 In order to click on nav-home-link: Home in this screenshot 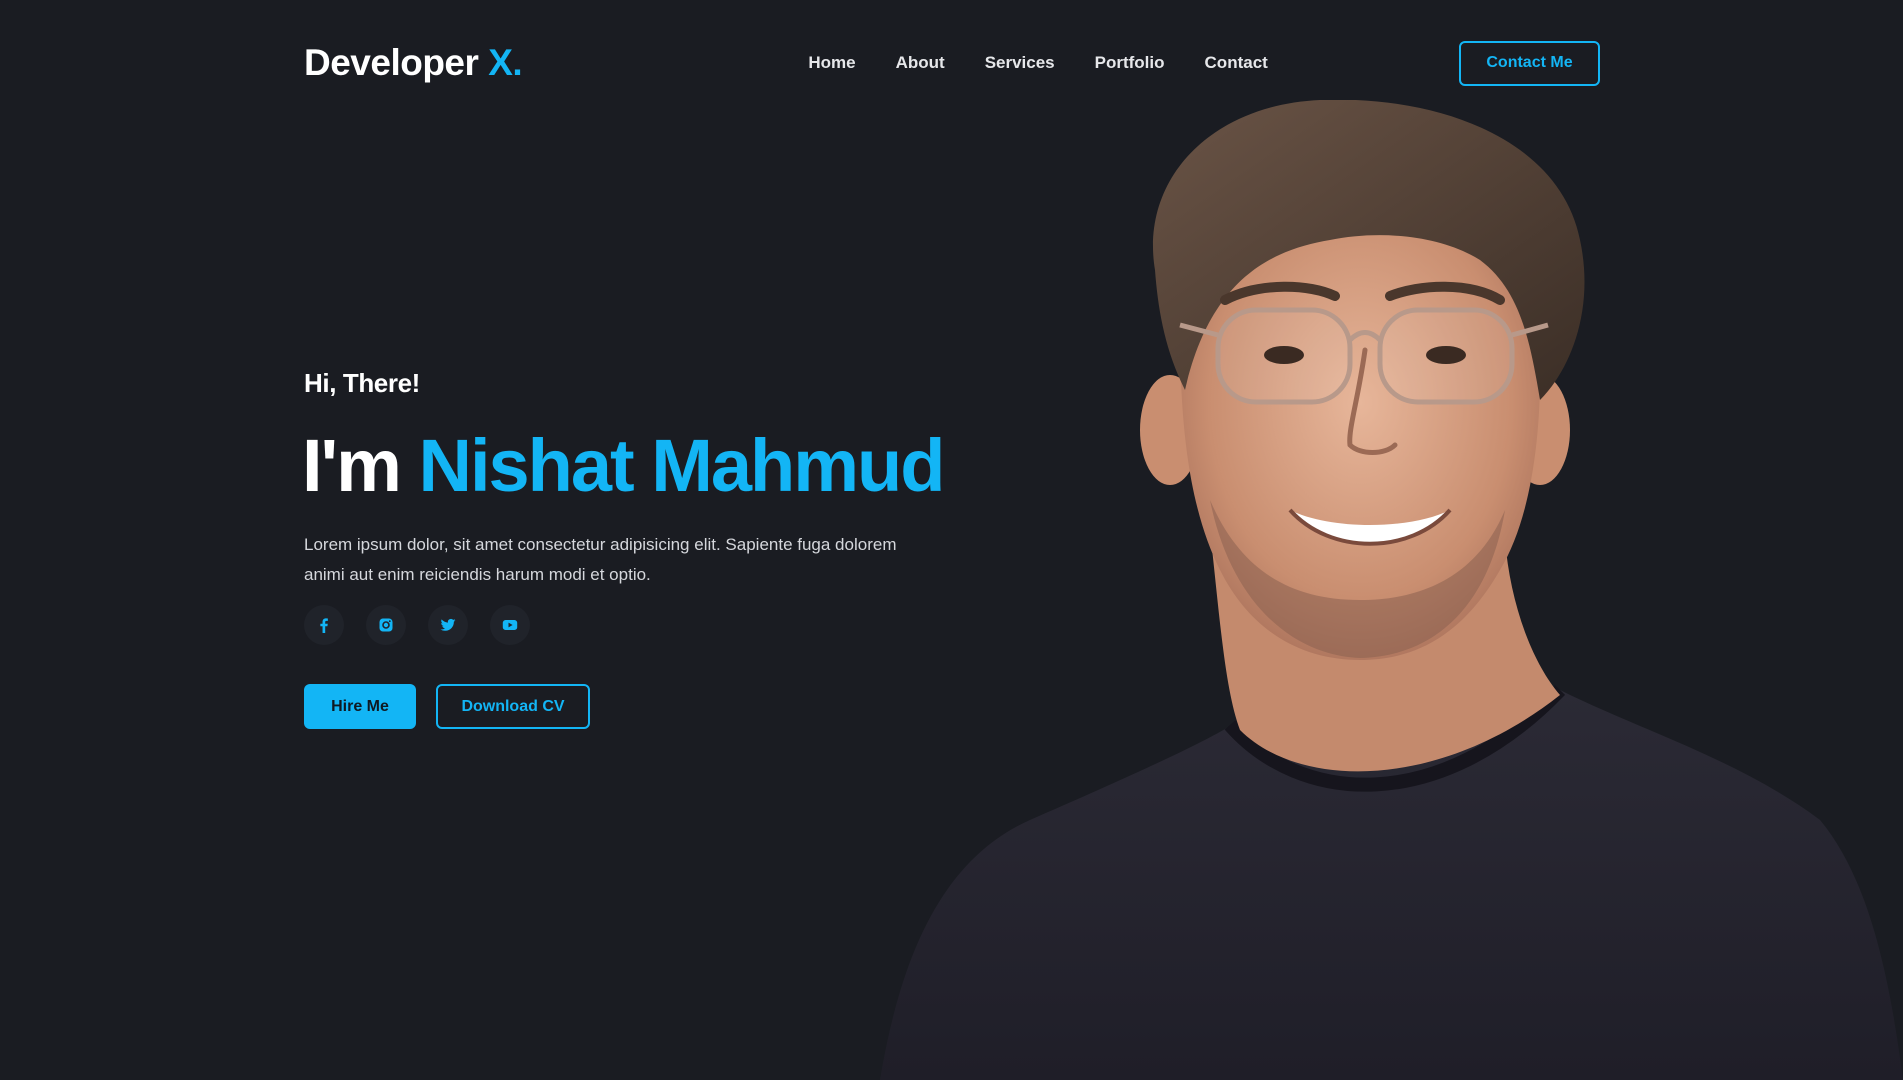, I will do `click(831, 63)`.